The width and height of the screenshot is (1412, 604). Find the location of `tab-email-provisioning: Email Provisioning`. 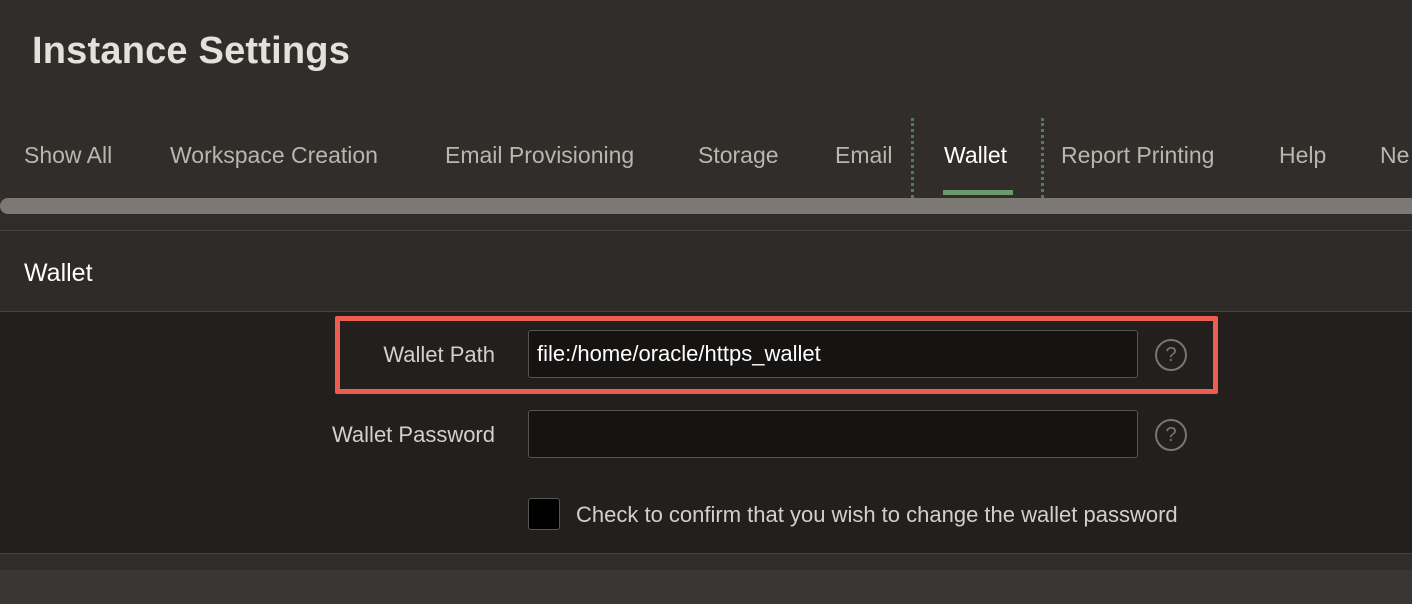

tab-email-provisioning: Email Provisioning is located at coordinates (539, 155).